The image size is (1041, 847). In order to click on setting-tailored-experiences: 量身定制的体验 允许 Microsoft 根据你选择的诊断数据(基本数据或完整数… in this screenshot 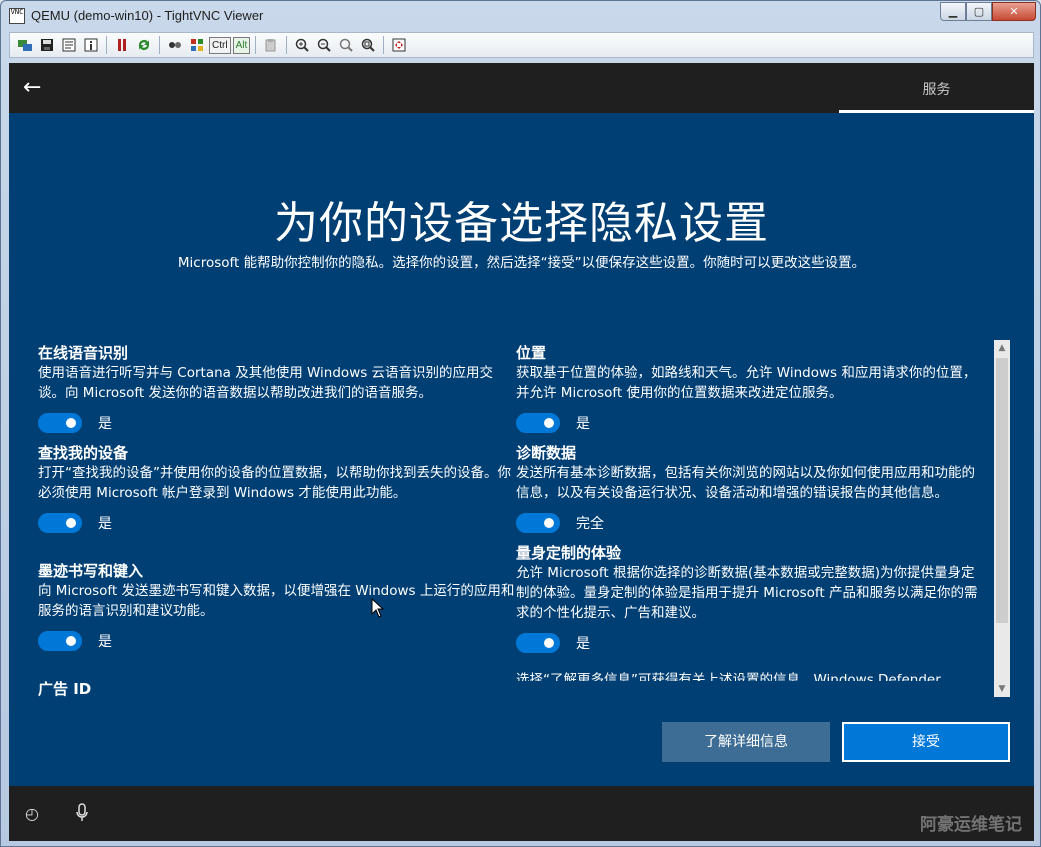, I will do `click(752, 601)`.